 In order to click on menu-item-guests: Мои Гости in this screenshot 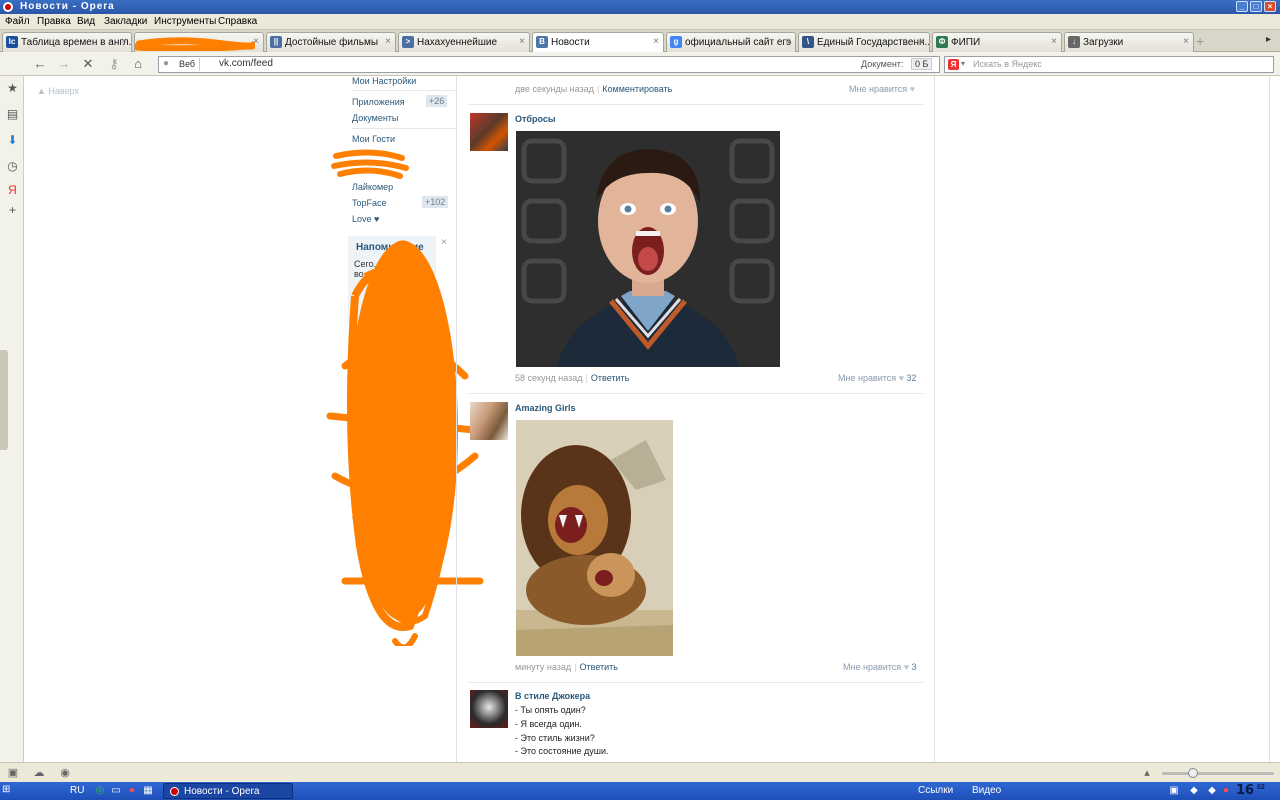, I will do `click(373, 139)`.